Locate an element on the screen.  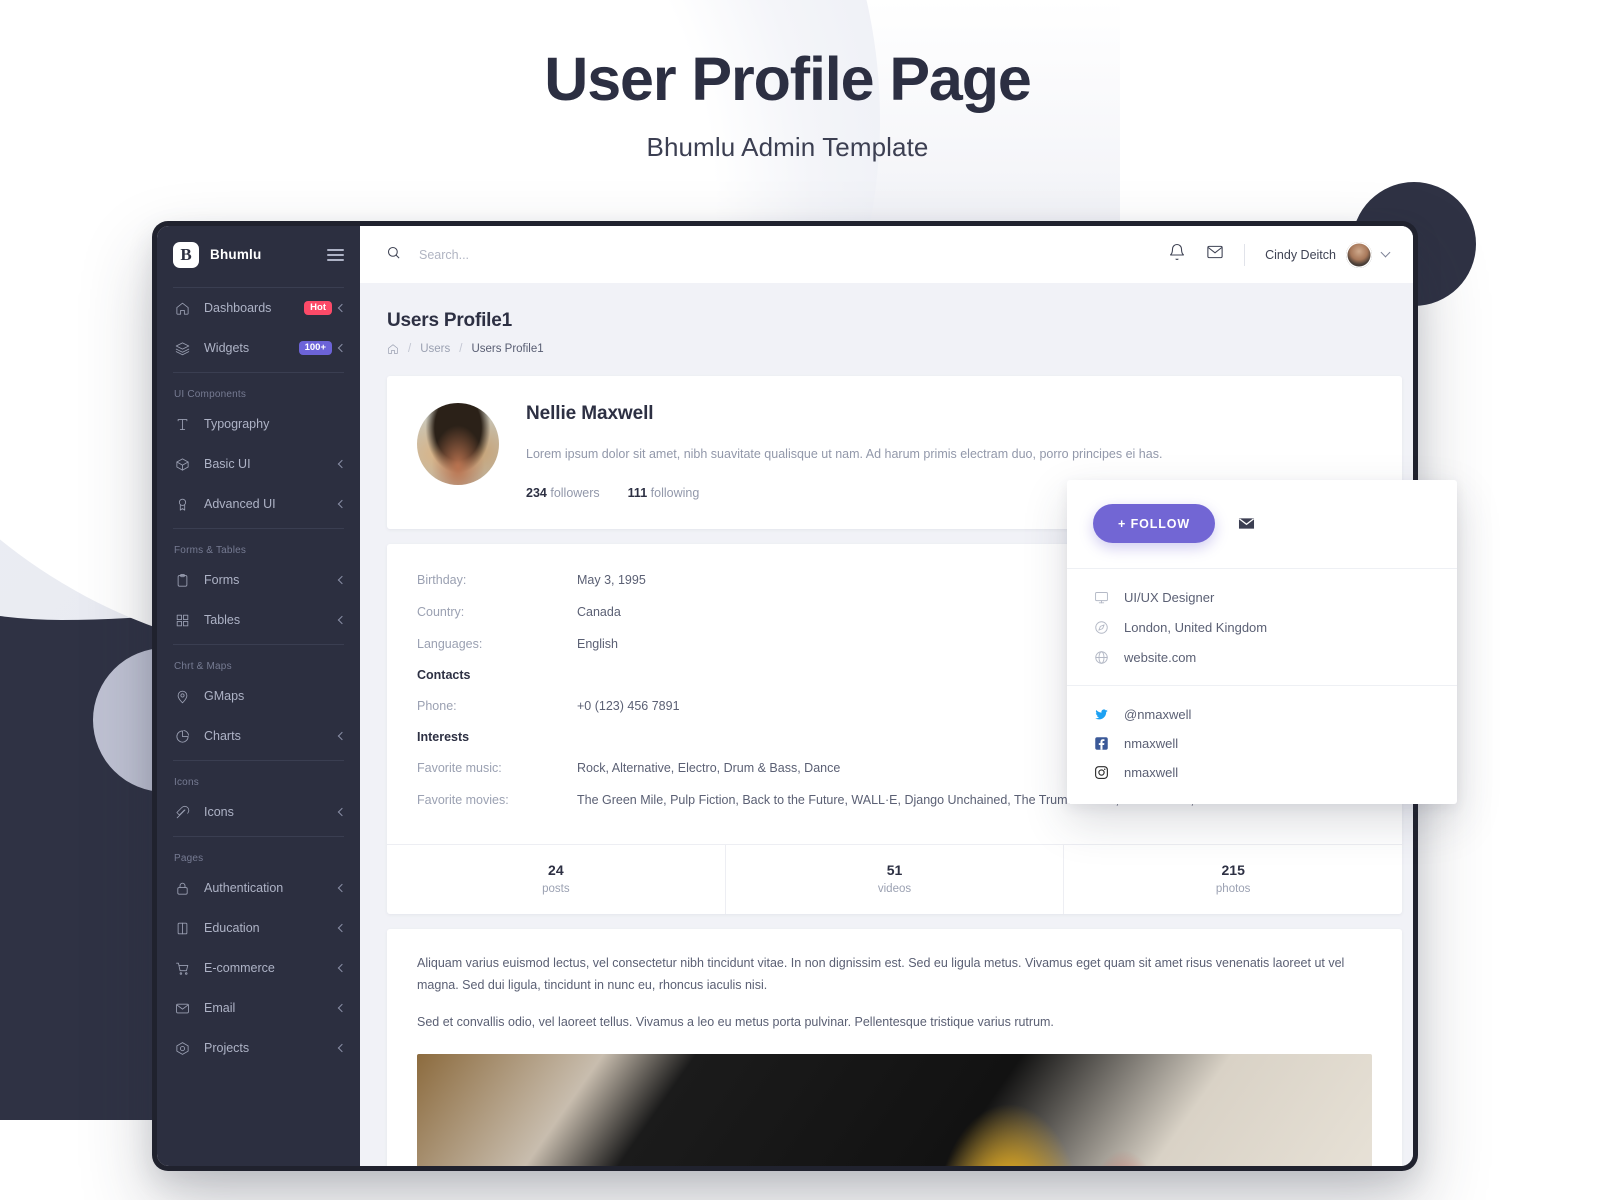
sidebar-item-advanced-ui: Advanced UI is located at coordinates (258, 504).